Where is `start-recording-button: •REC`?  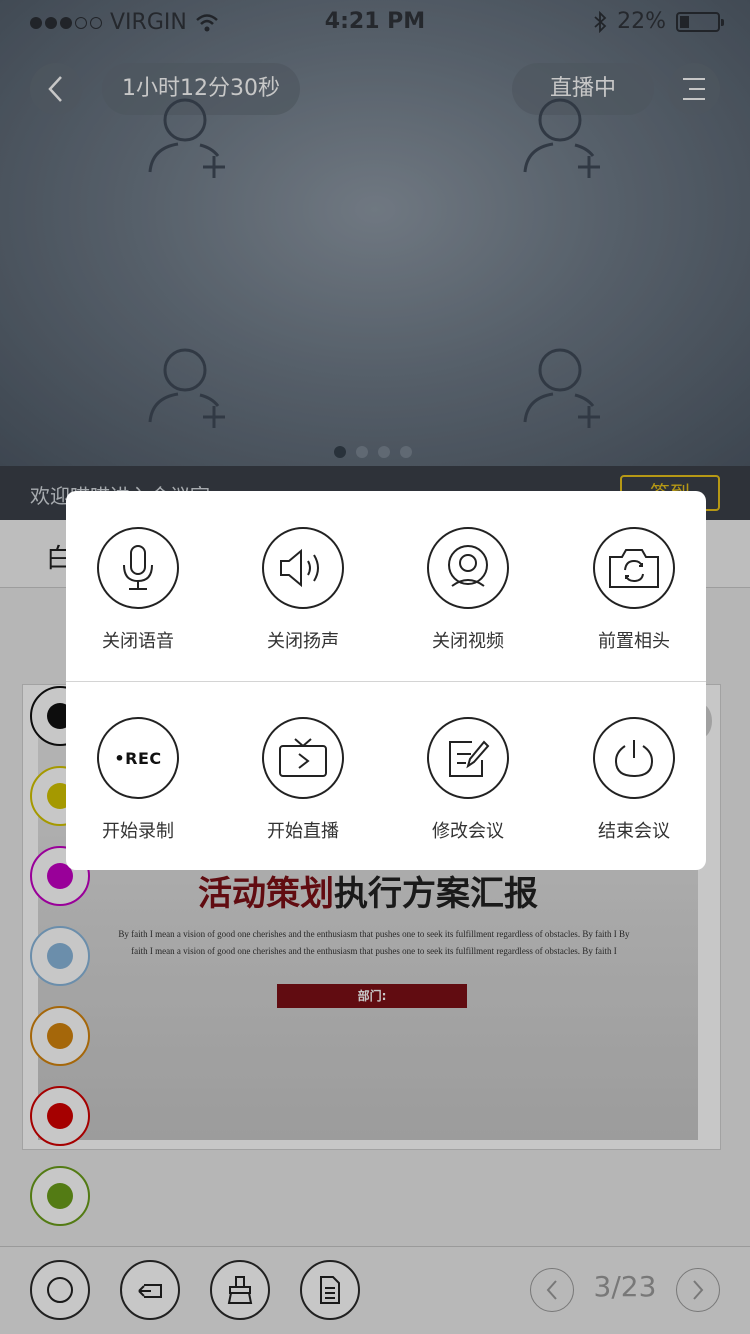 start-recording-button: •REC is located at coordinates (138, 758).